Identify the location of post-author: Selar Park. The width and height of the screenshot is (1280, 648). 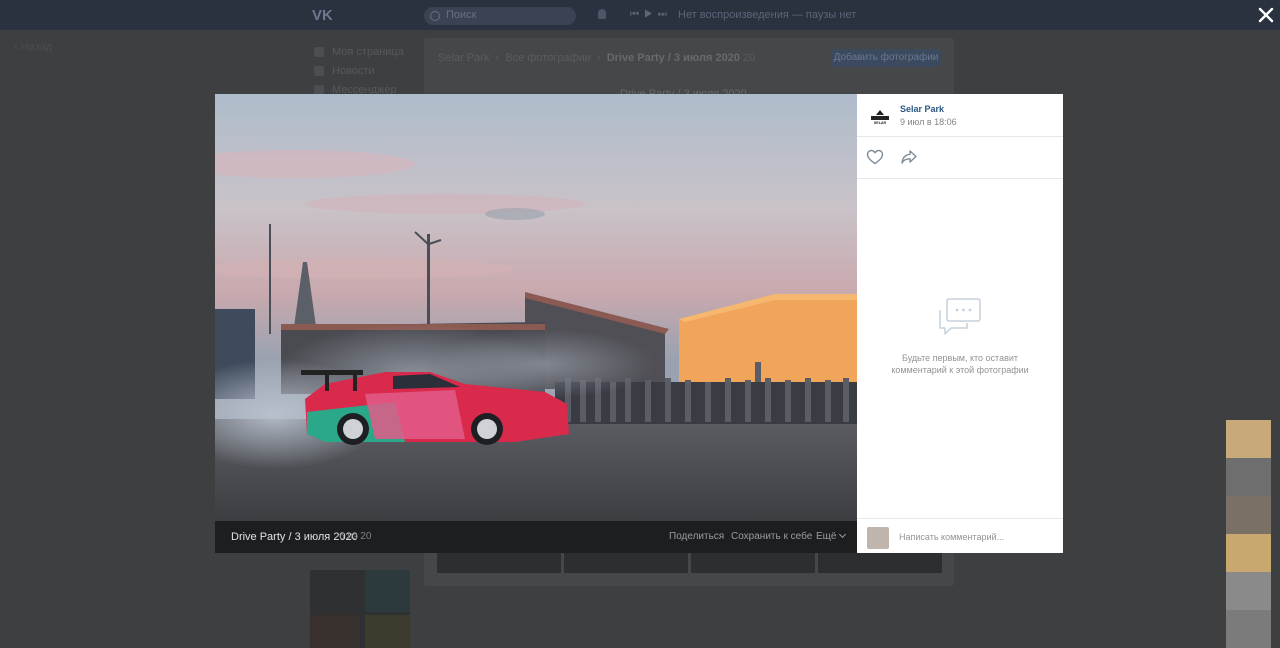
(922, 109).